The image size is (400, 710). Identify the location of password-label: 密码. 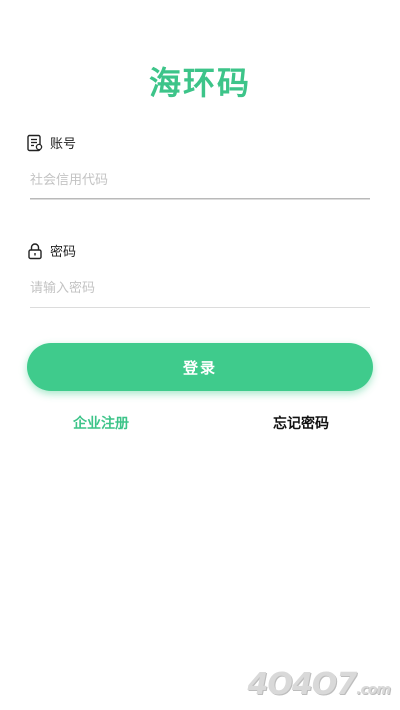
(63, 252).